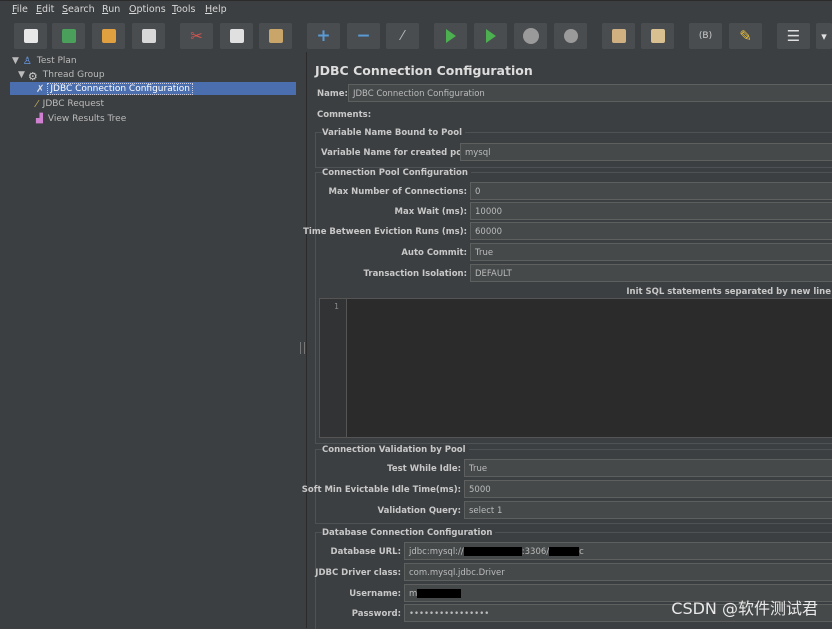 Image resolution: width=832 pixels, height=629 pixels. I want to click on line-number: 1, so click(336, 306).